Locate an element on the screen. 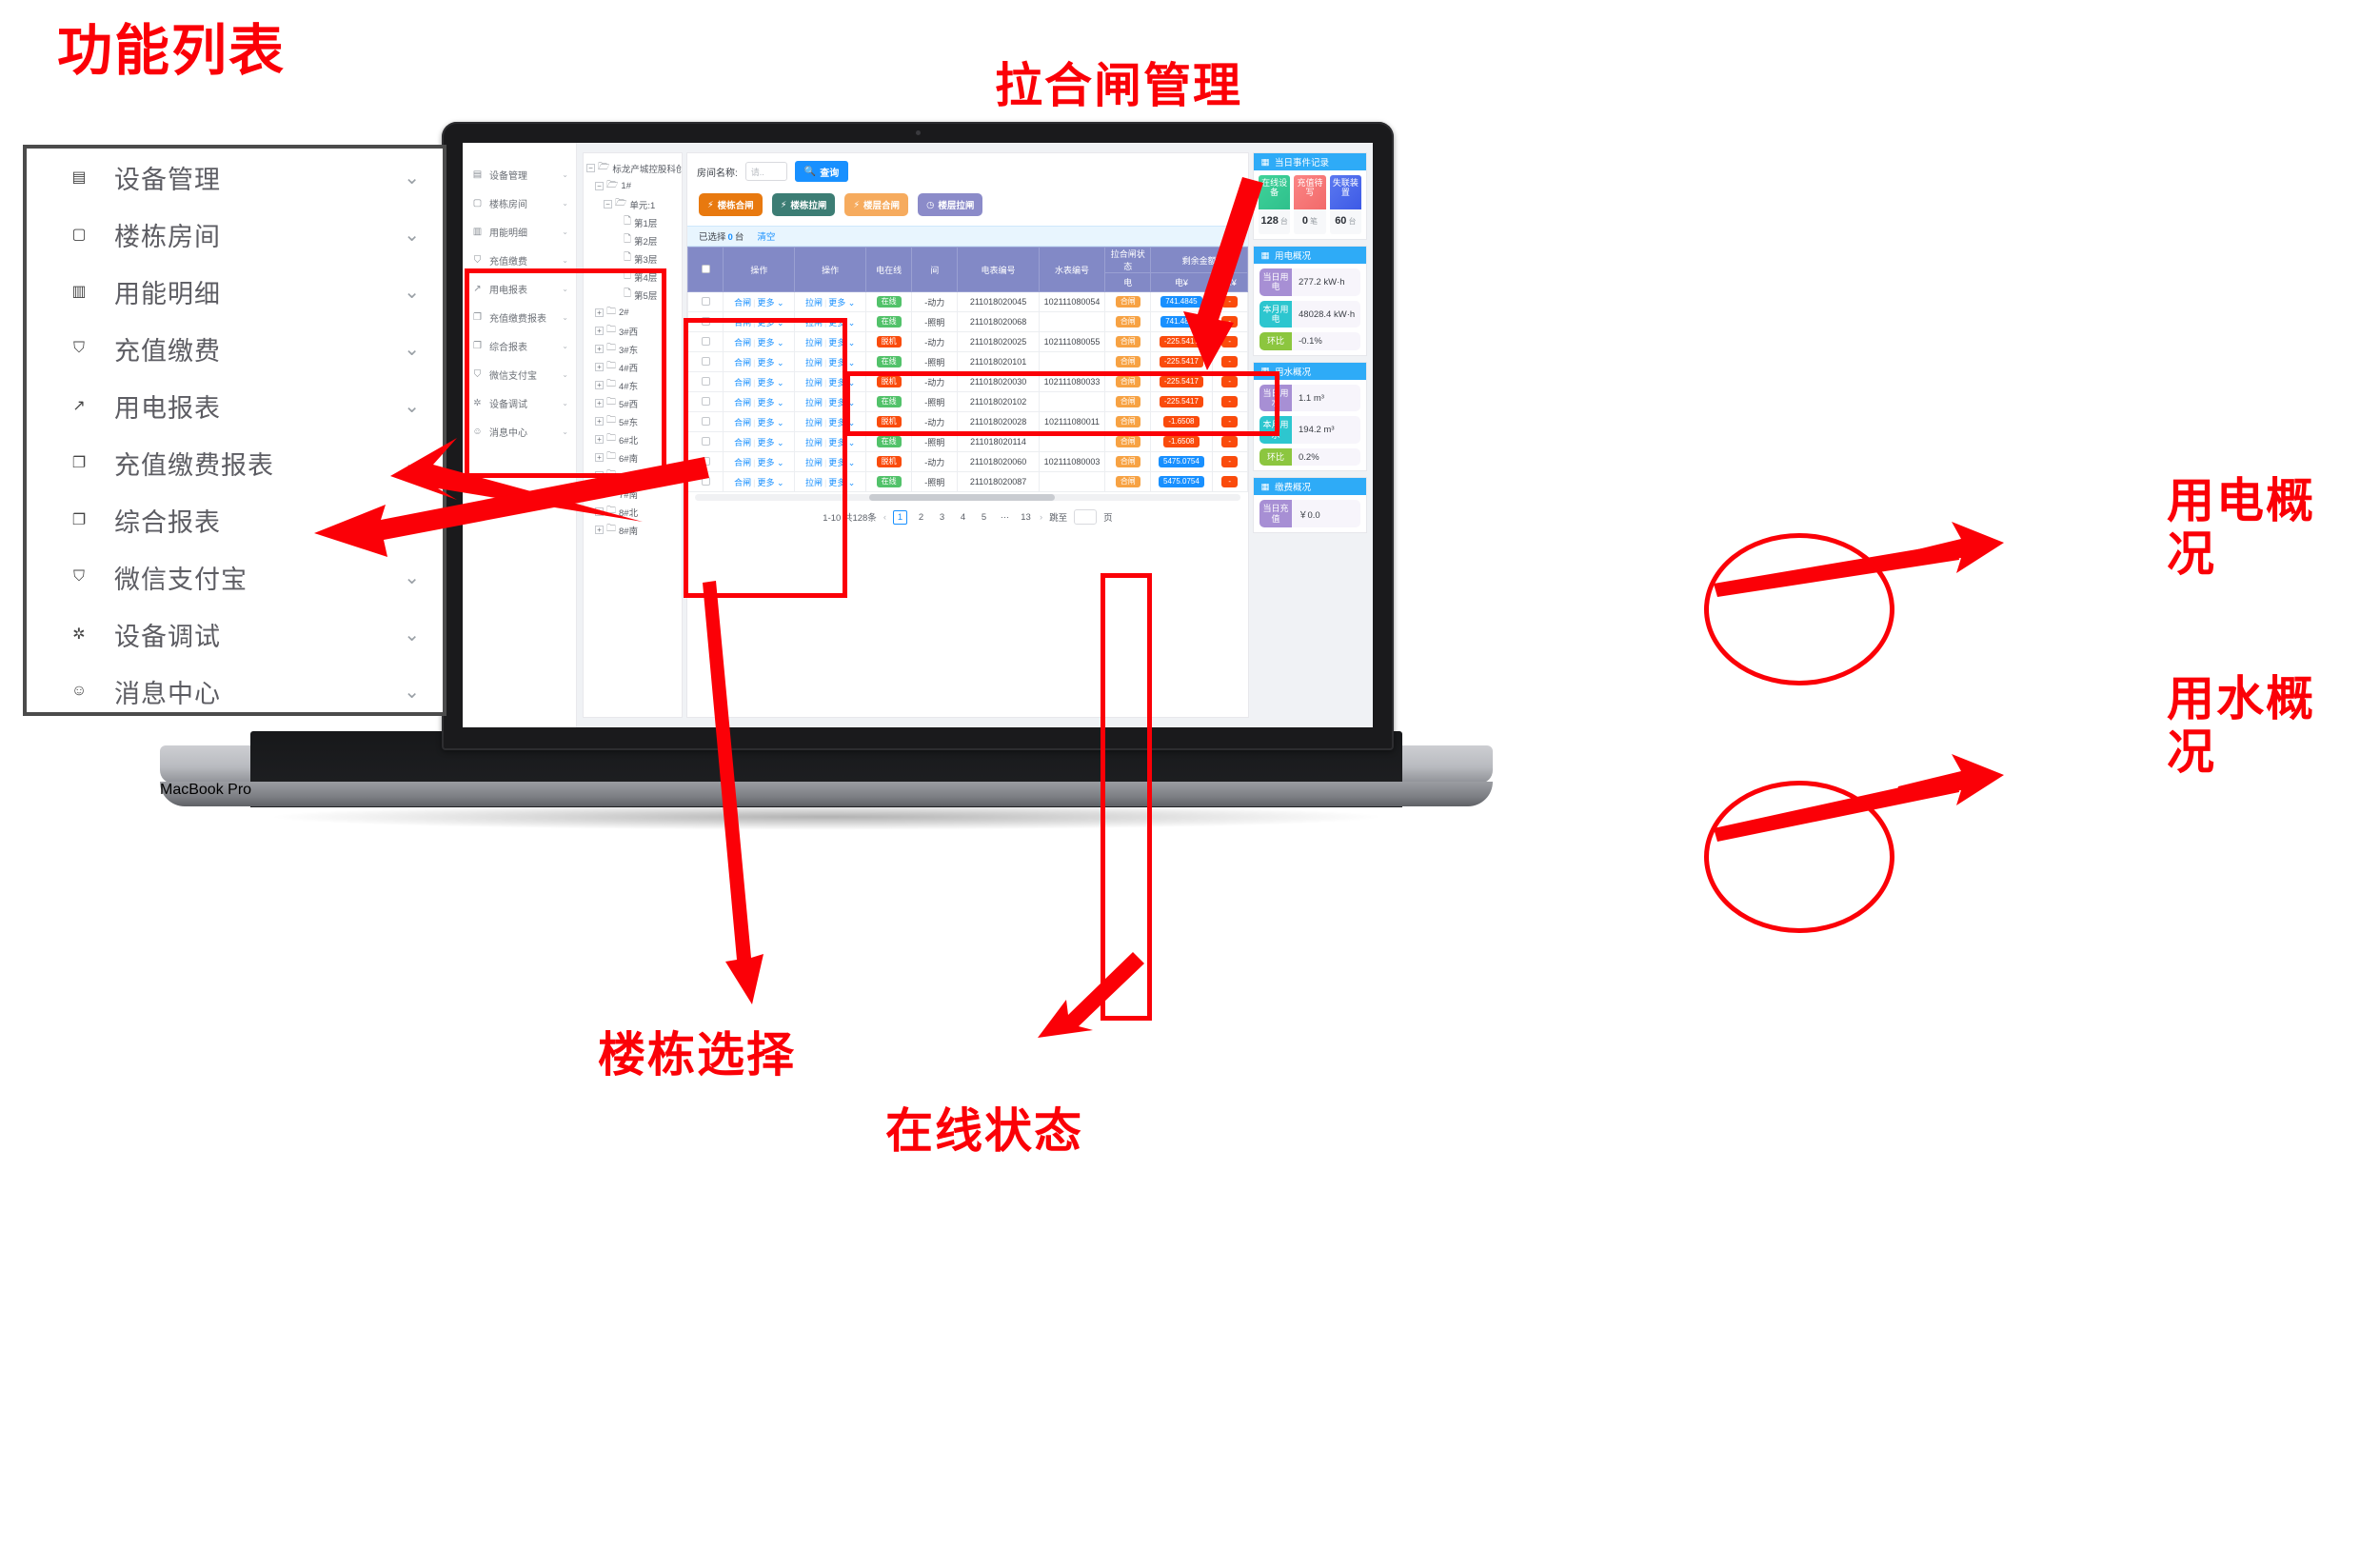  event-stat-1: 在线设备 128 台 is located at coordinates (1275, 204).